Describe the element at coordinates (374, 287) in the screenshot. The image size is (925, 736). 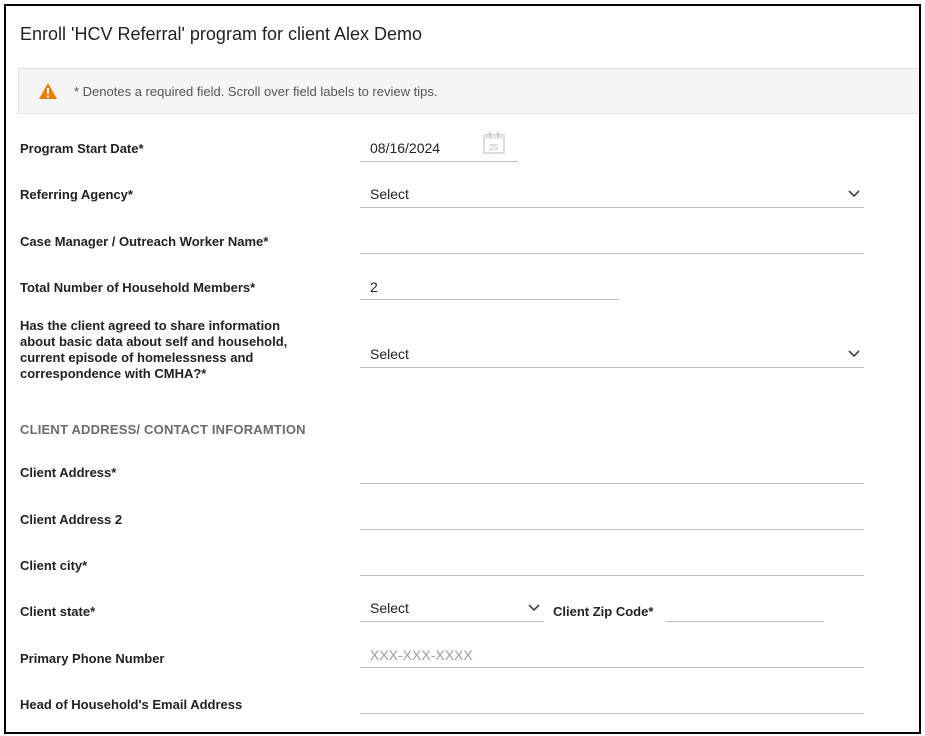
I see `household-members-value: 2` at that location.